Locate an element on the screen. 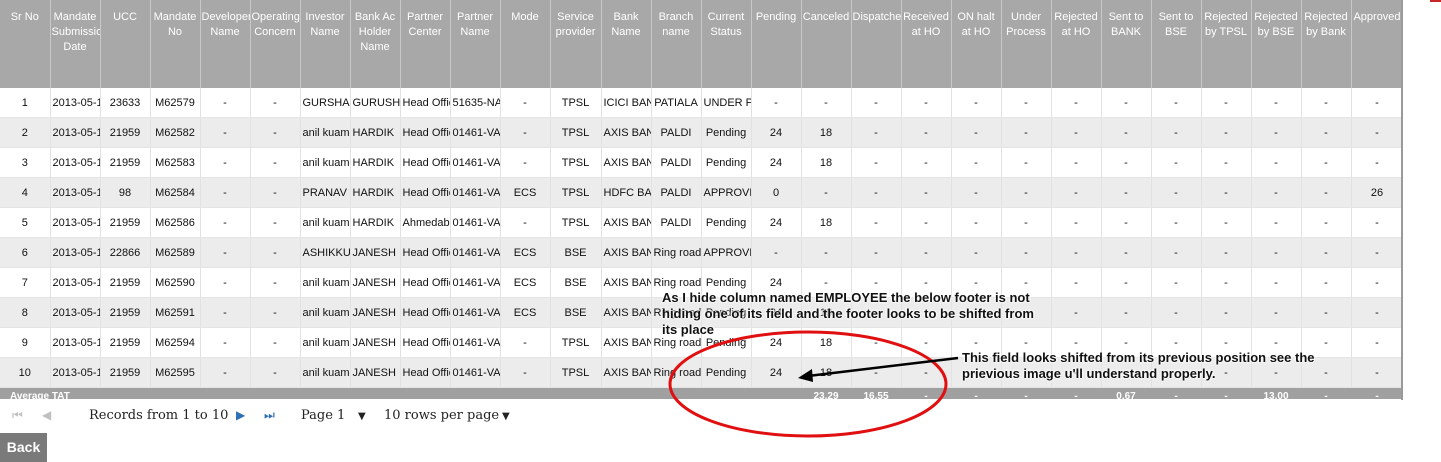  column-header: Sent to BSE is located at coordinates (1176, 44).